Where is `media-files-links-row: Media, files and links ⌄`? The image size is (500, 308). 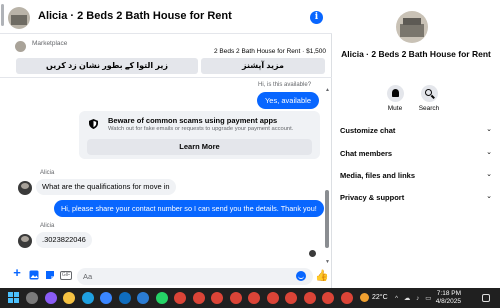 media-files-links-row: Media, files and links ⌄ is located at coordinates (416, 176).